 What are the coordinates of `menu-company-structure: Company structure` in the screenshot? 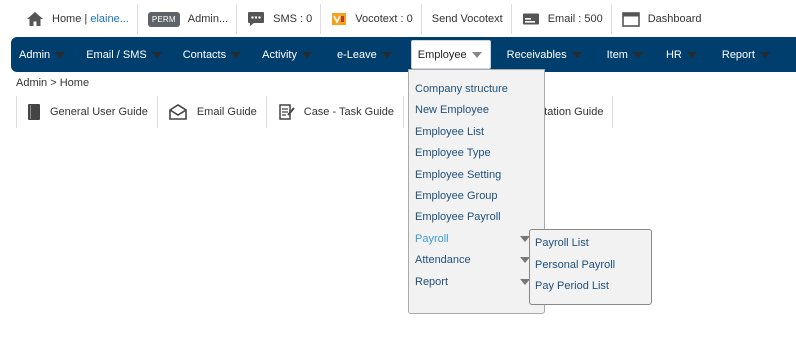 It's located at (476, 89).